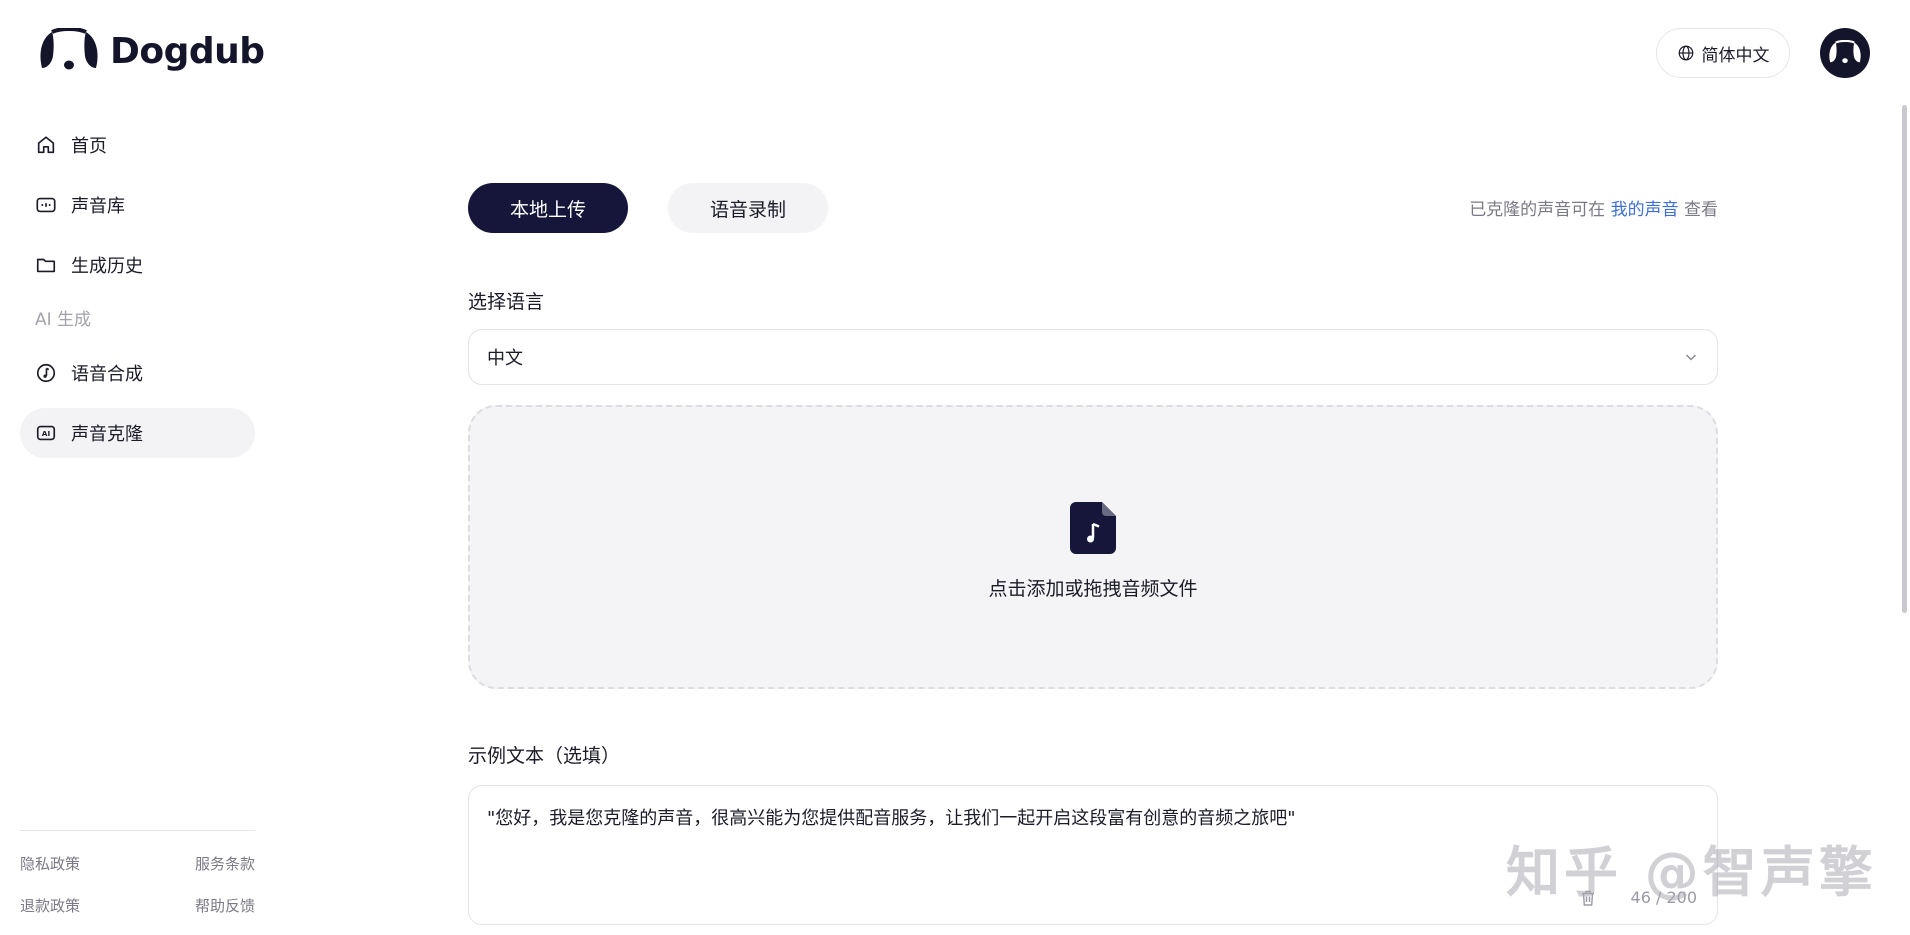 Image resolution: width=1910 pixels, height=935 pixels. What do you see at coordinates (46, 205) in the screenshot?
I see `voice-library-icon` at bounding box center [46, 205].